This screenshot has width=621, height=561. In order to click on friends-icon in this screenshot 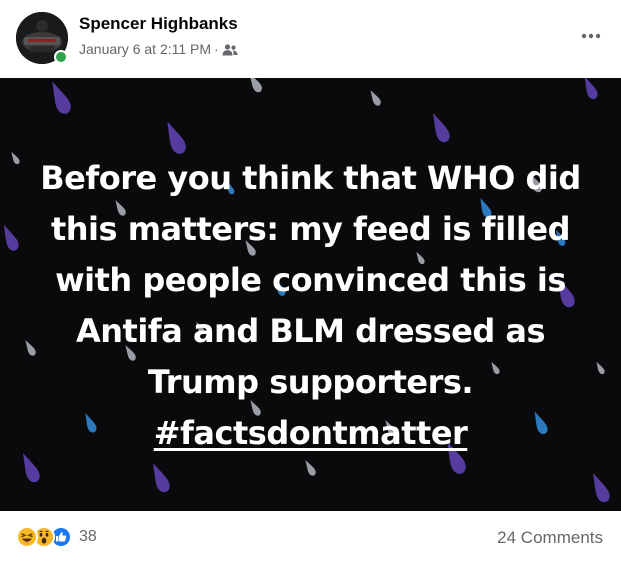, I will do `click(230, 49)`.